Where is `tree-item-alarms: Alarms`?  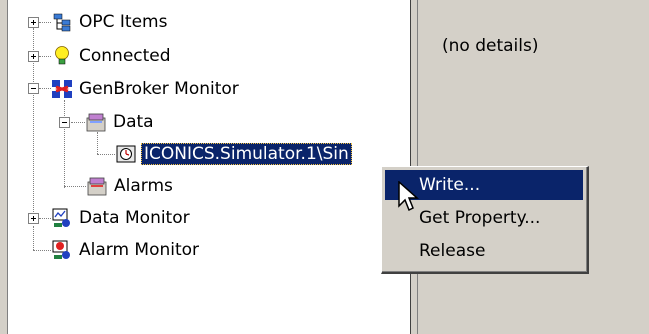
tree-item-alarms: Alarms is located at coordinates (130, 186).